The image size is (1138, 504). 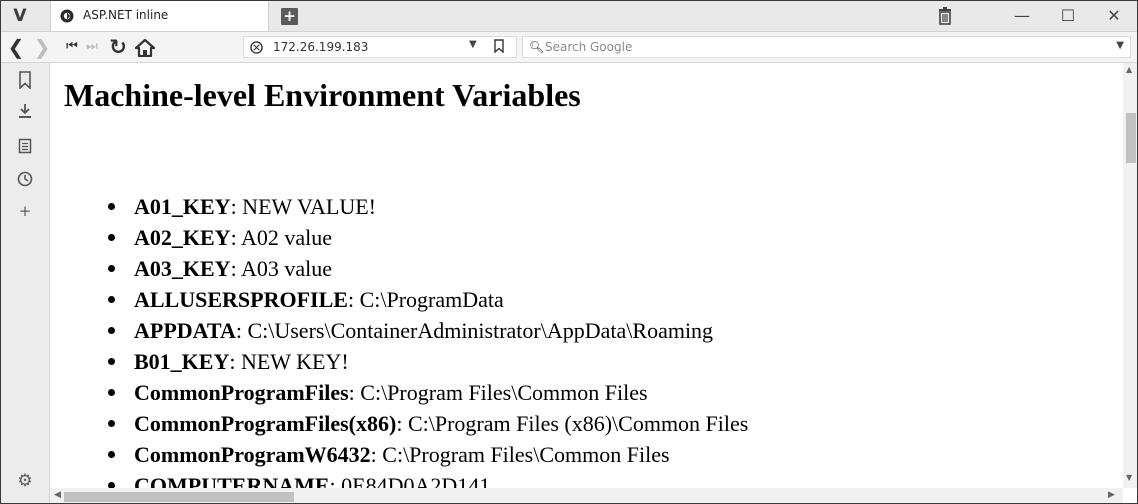 What do you see at coordinates (1111, 495) in the screenshot?
I see `scroll-right-icon: ▶` at bounding box center [1111, 495].